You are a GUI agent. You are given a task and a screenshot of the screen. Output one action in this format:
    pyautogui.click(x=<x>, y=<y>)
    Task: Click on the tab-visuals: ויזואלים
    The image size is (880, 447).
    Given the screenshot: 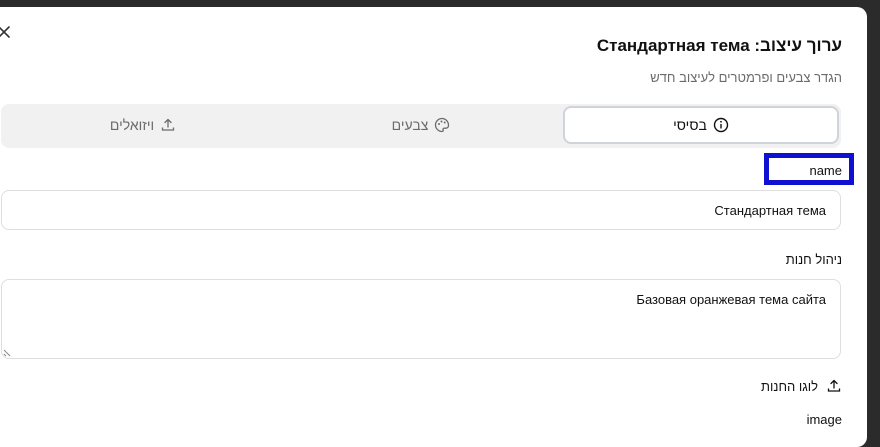 What is the action you would take?
    pyautogui.click(x=143, y=125)
    